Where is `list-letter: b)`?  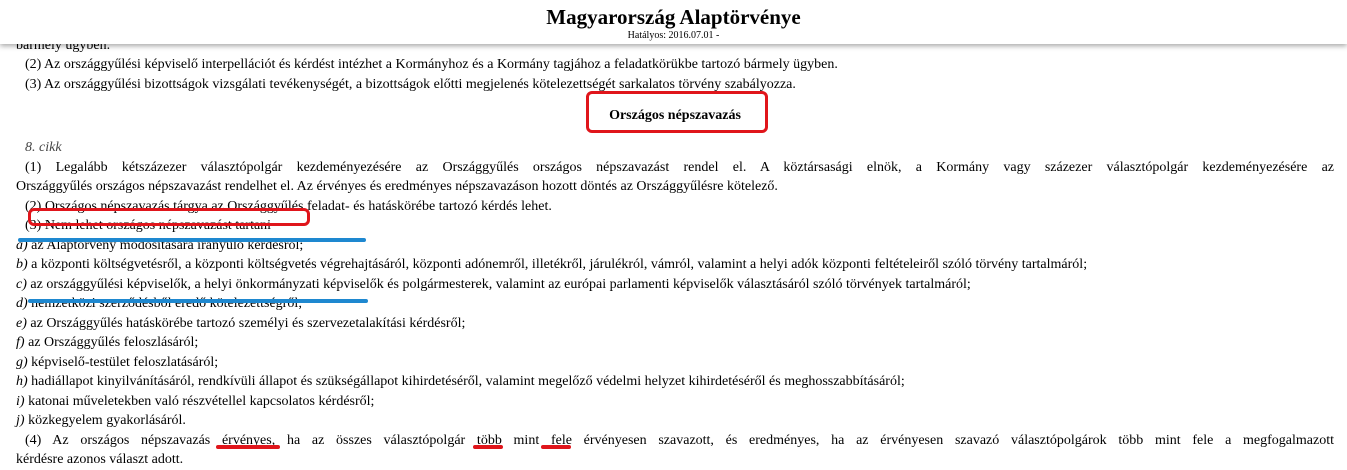 list-letter: b) is located at coordinates (22, 264).